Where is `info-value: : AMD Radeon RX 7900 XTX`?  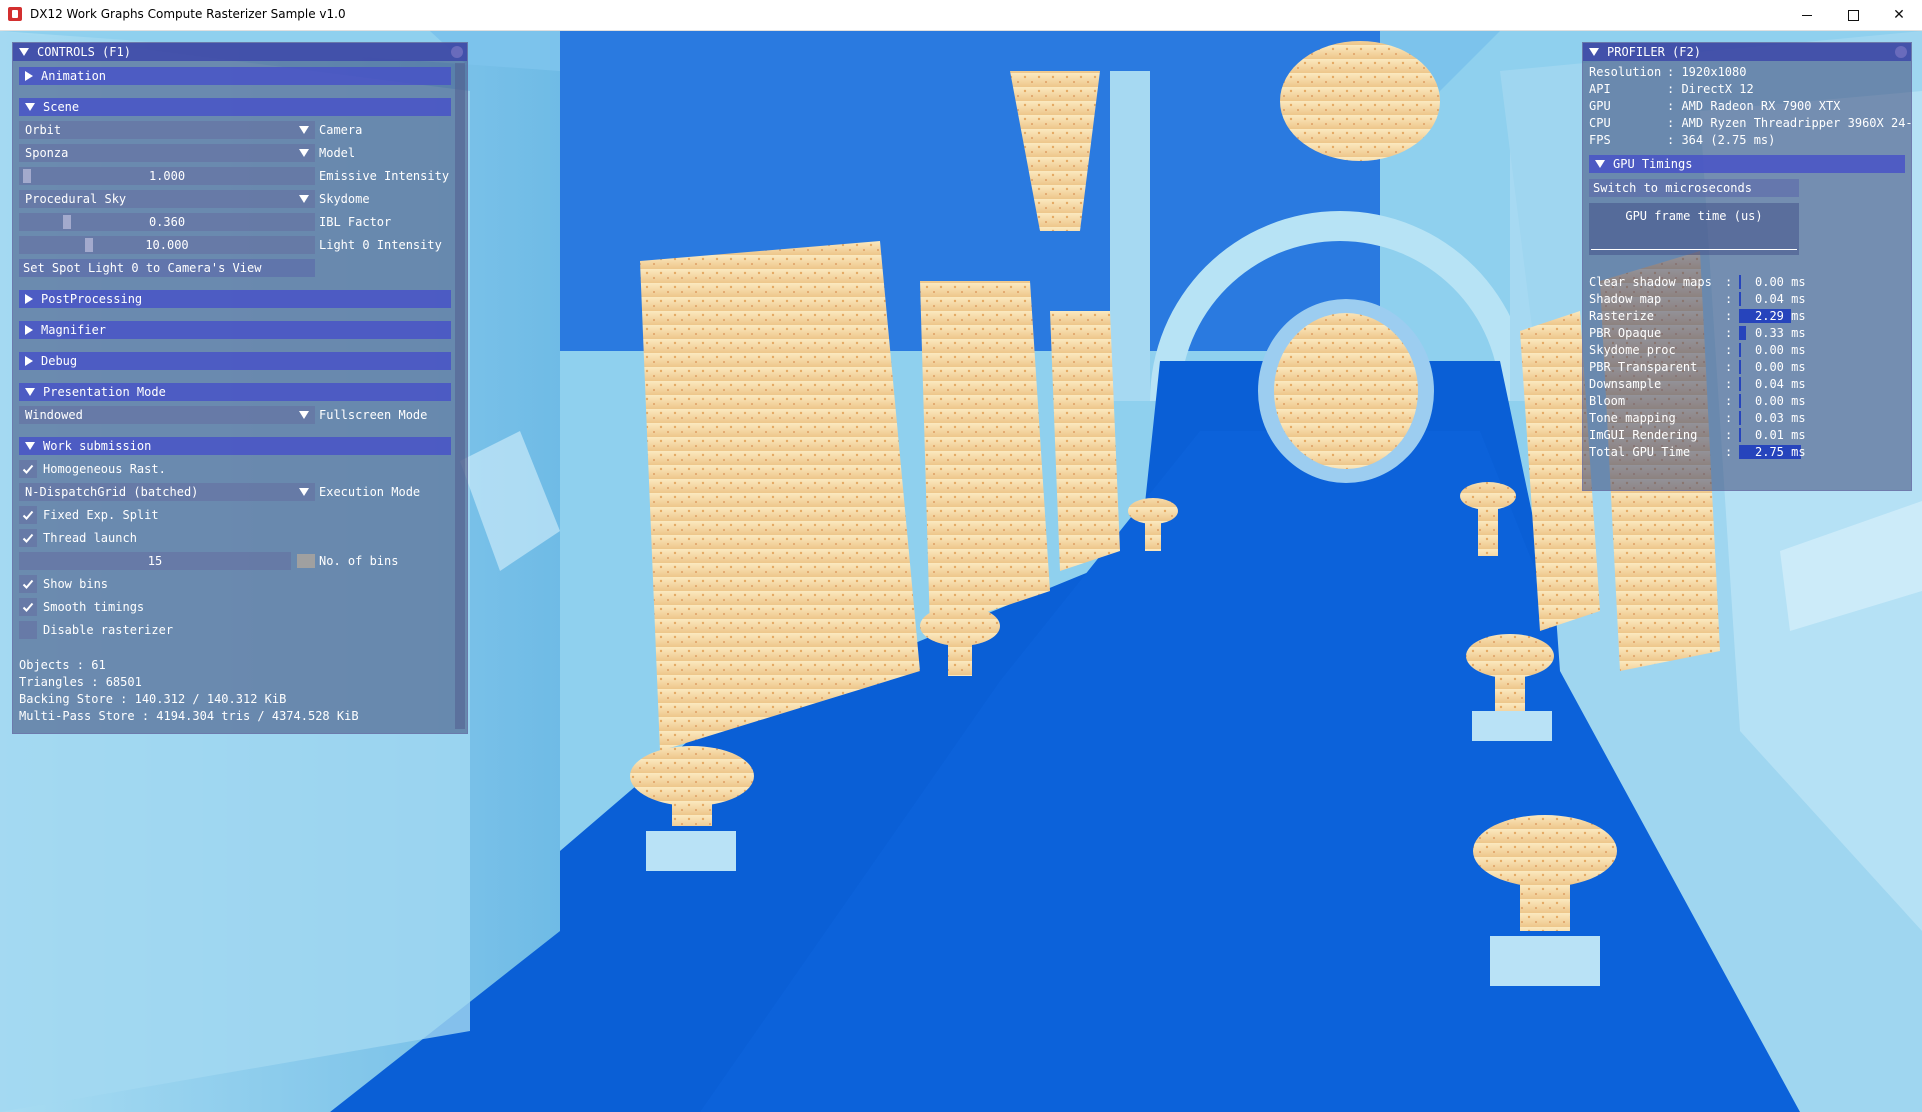 info-value: : AMD Radeon RX 7900 XTX is located at coordinates (1754, 106).